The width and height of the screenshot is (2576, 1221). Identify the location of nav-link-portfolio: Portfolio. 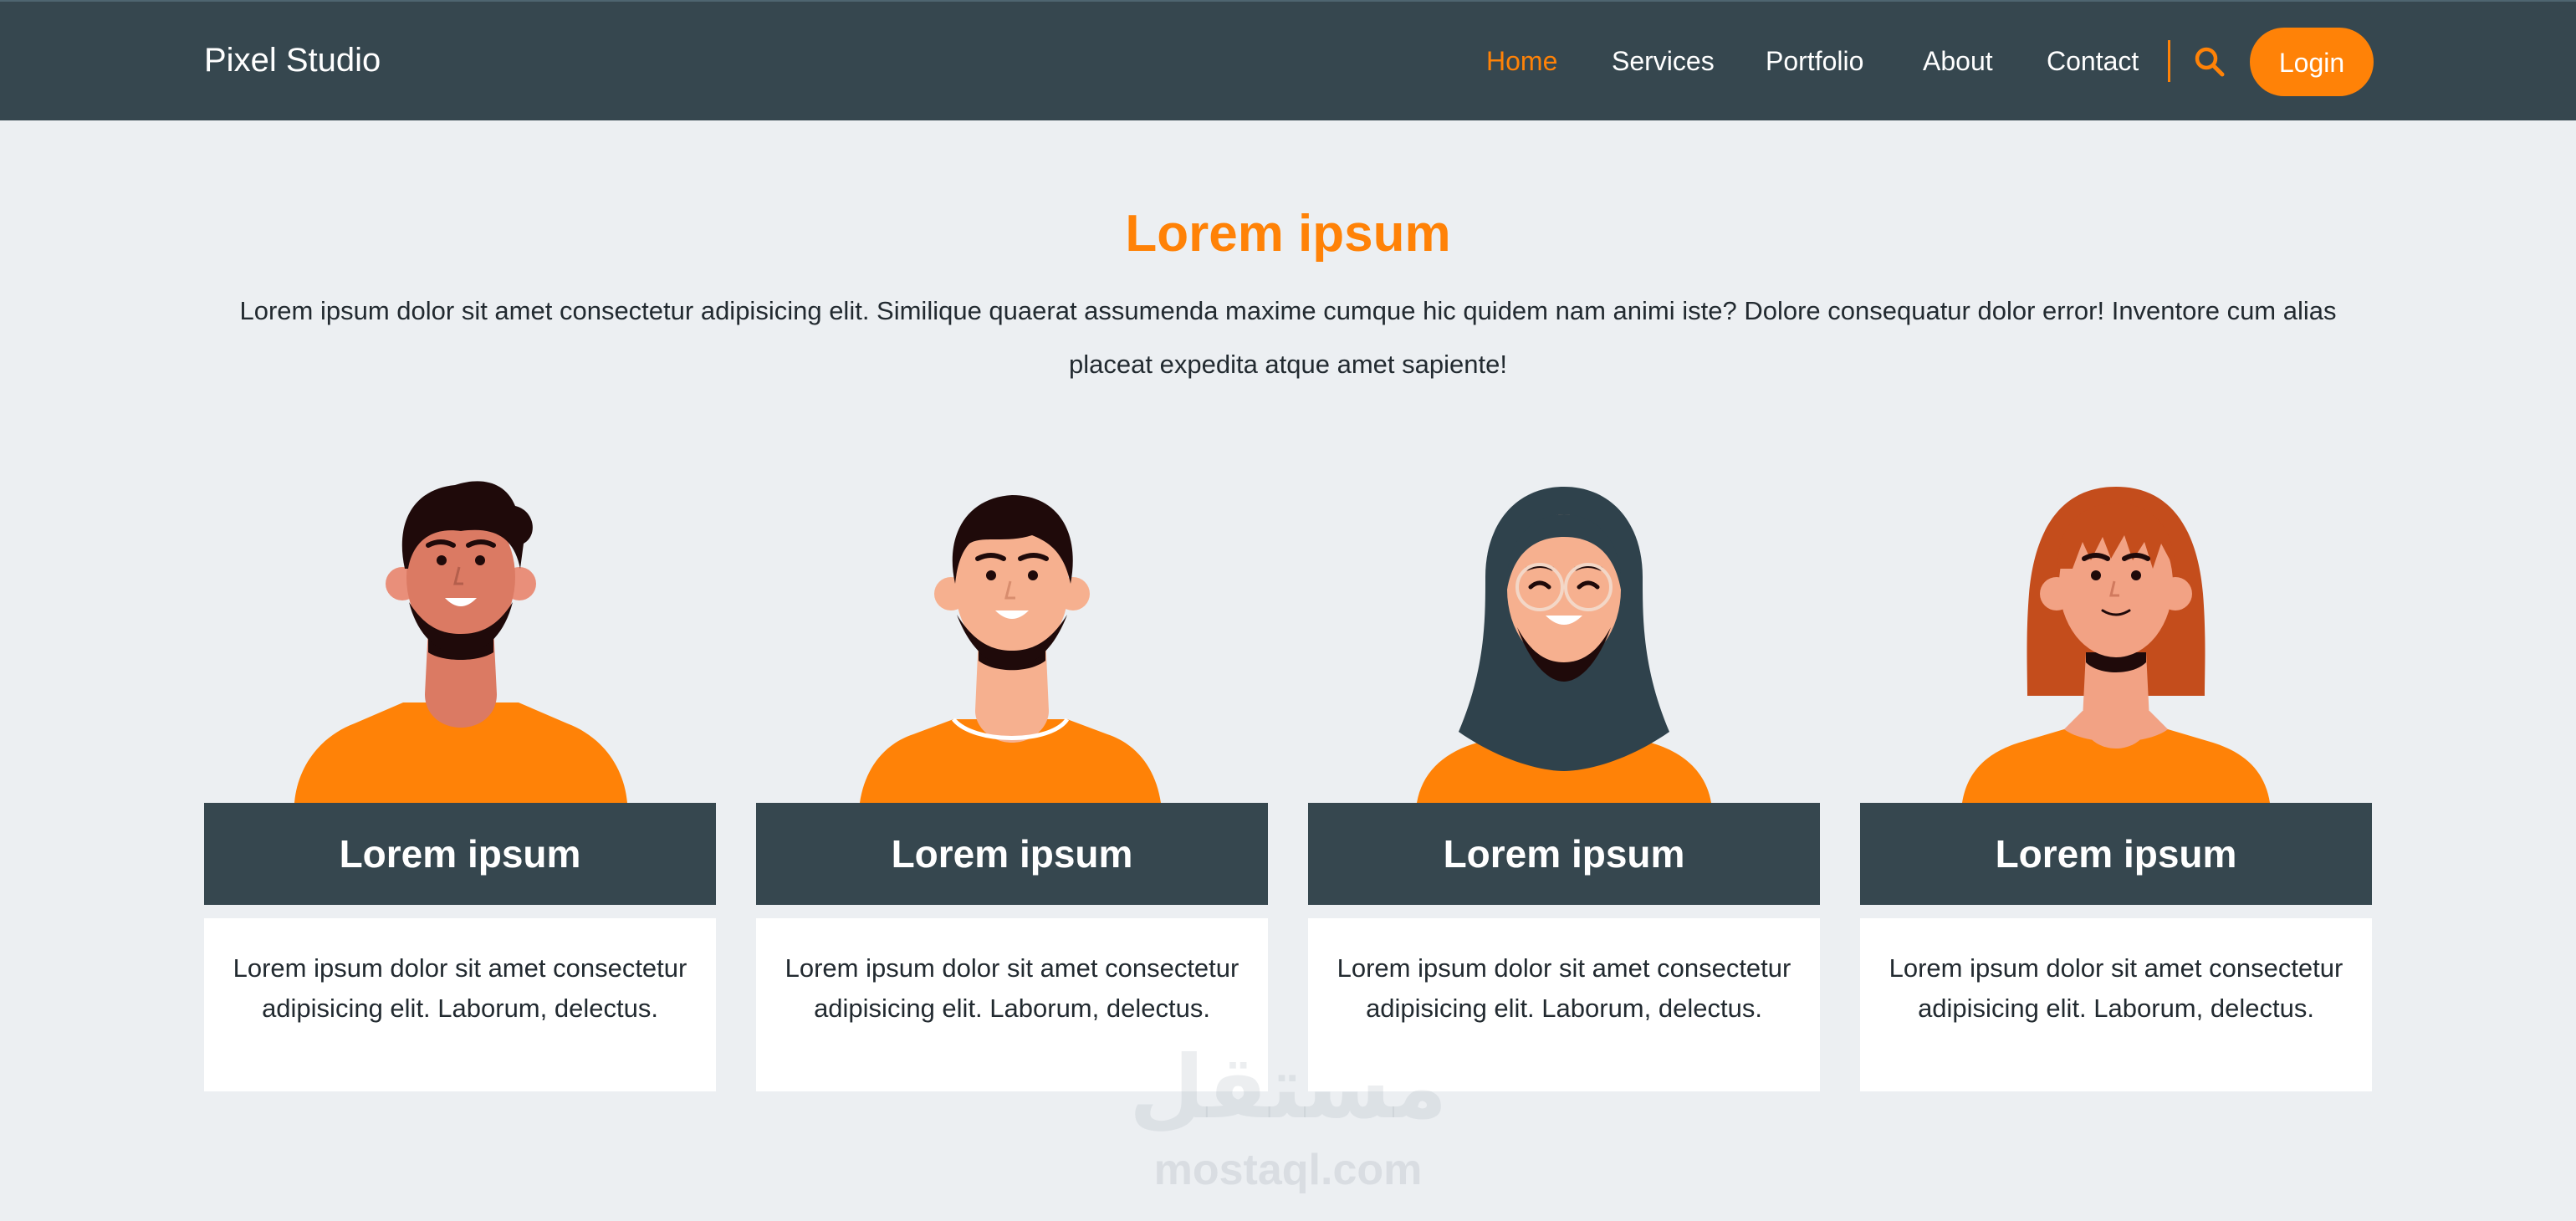
(1814, 61).